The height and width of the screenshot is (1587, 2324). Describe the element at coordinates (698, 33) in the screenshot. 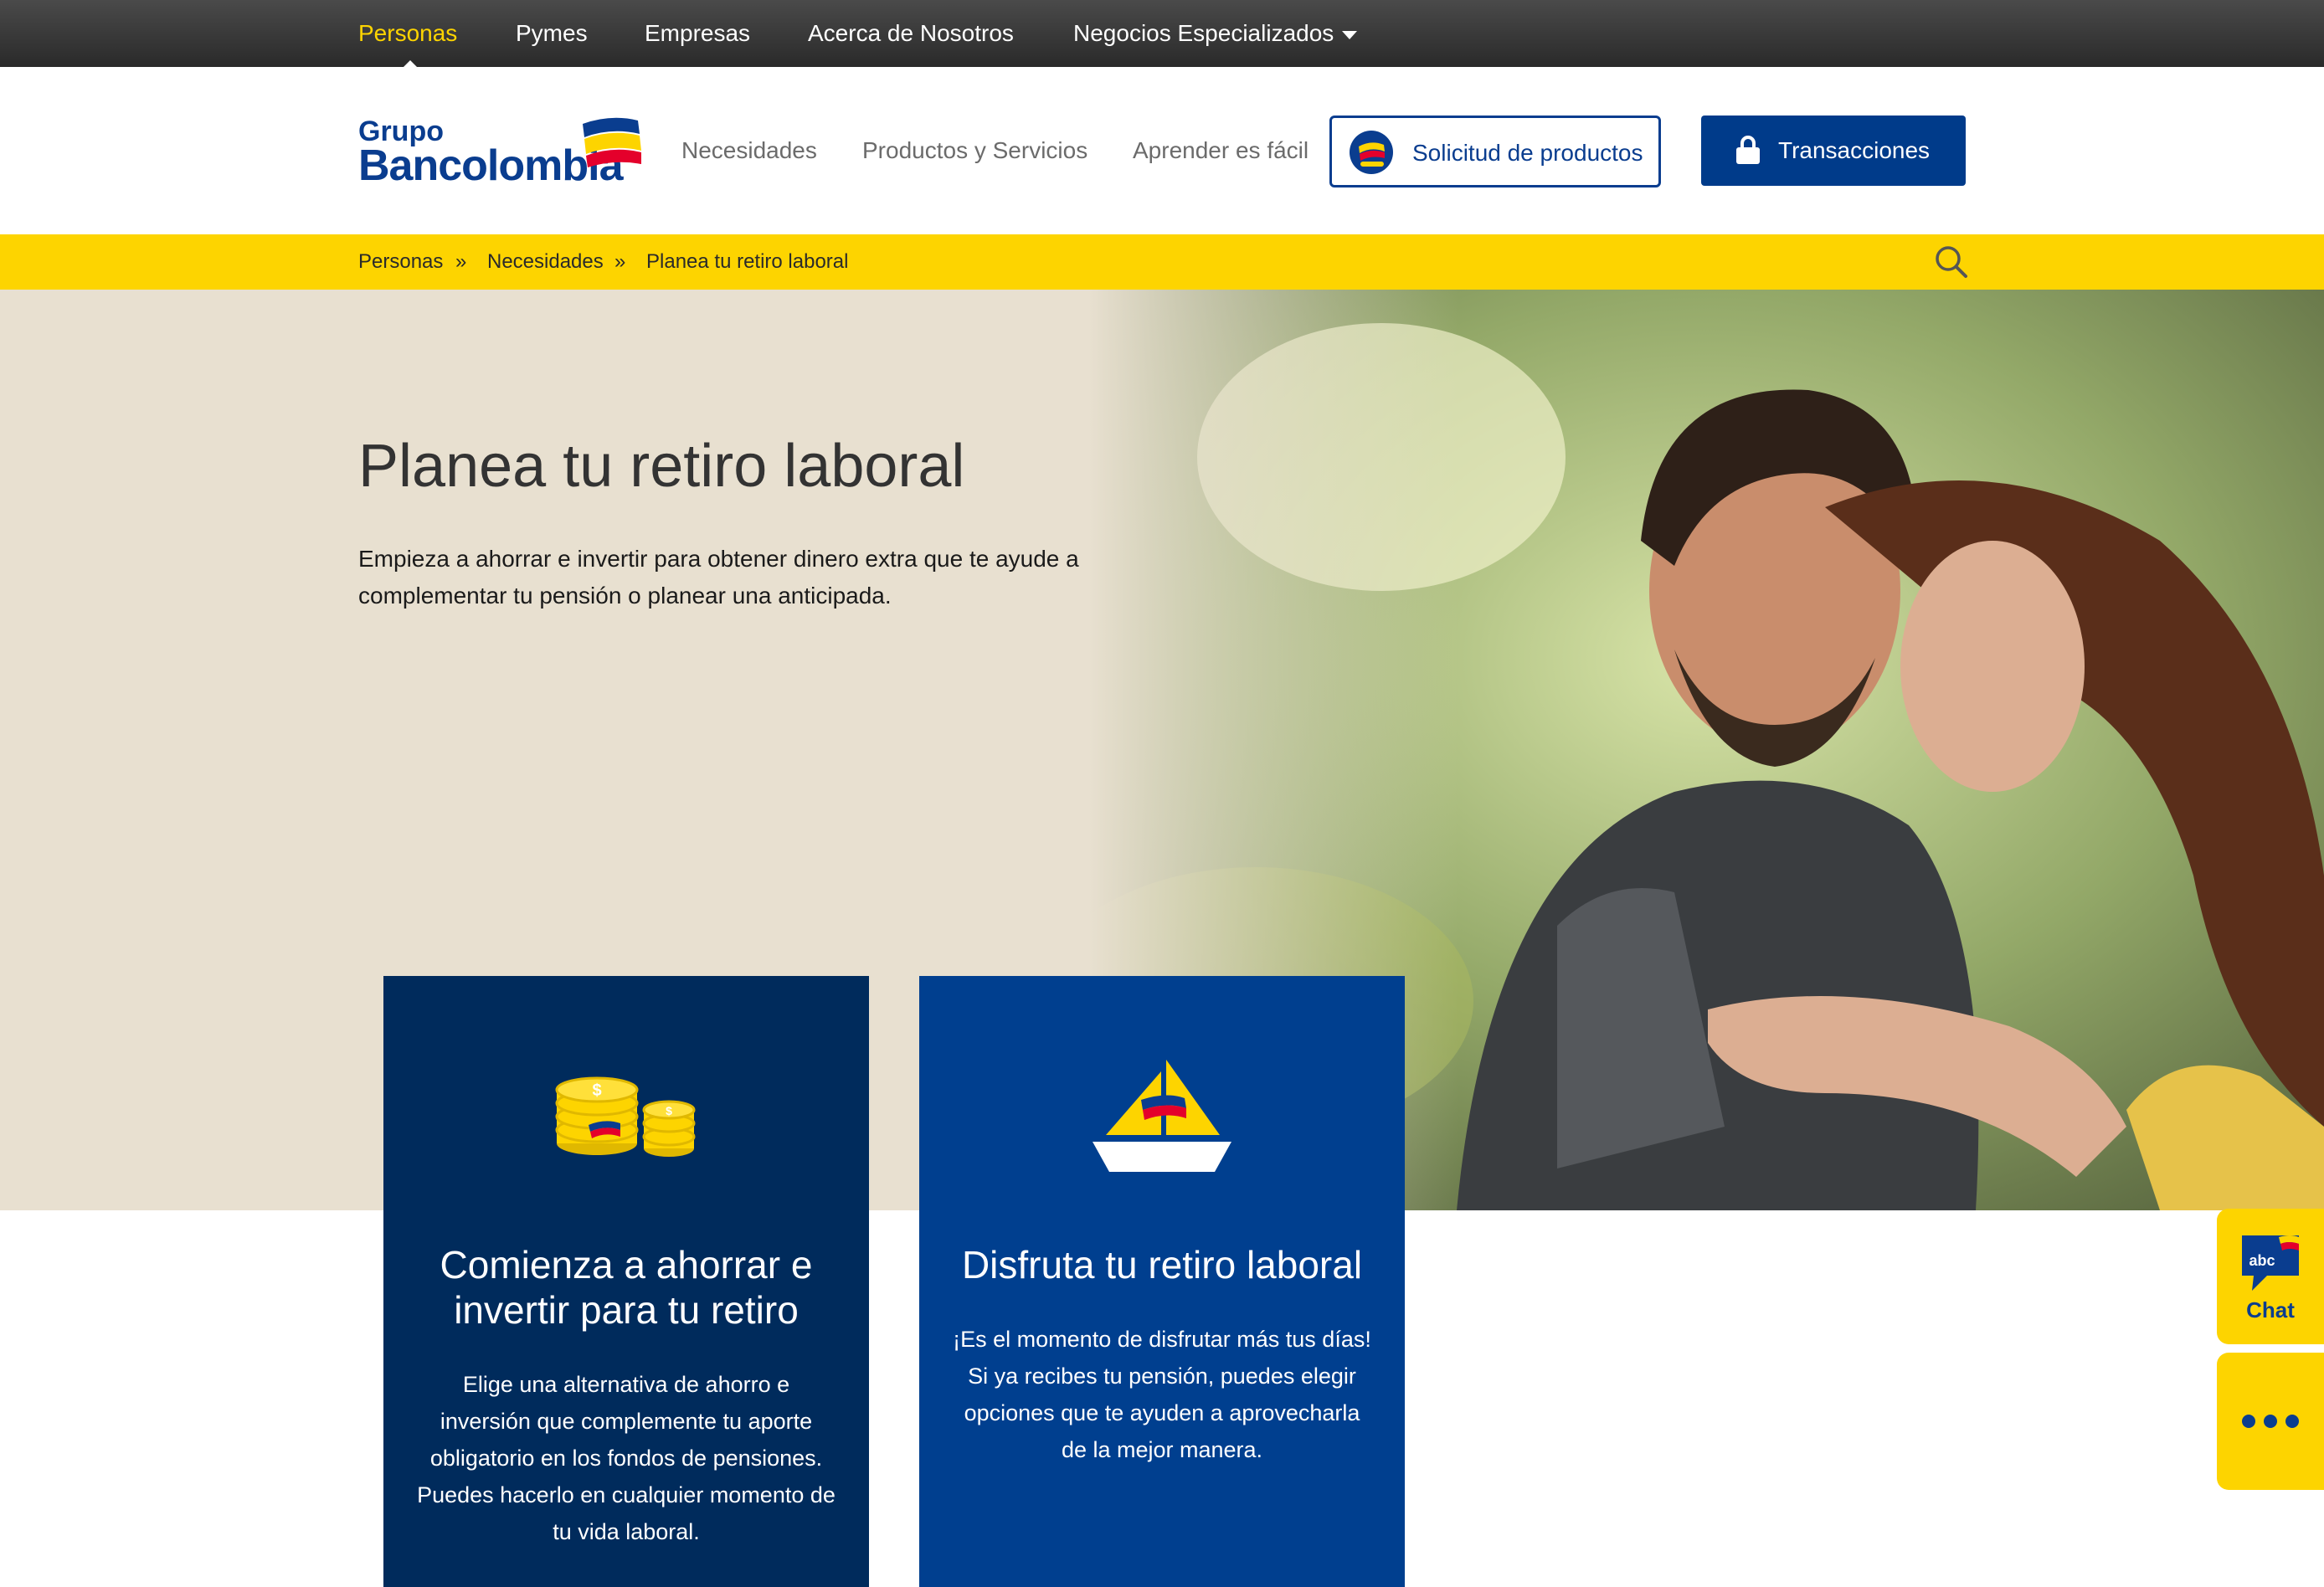

I see `topnav-empresas: Empresas` at that location.